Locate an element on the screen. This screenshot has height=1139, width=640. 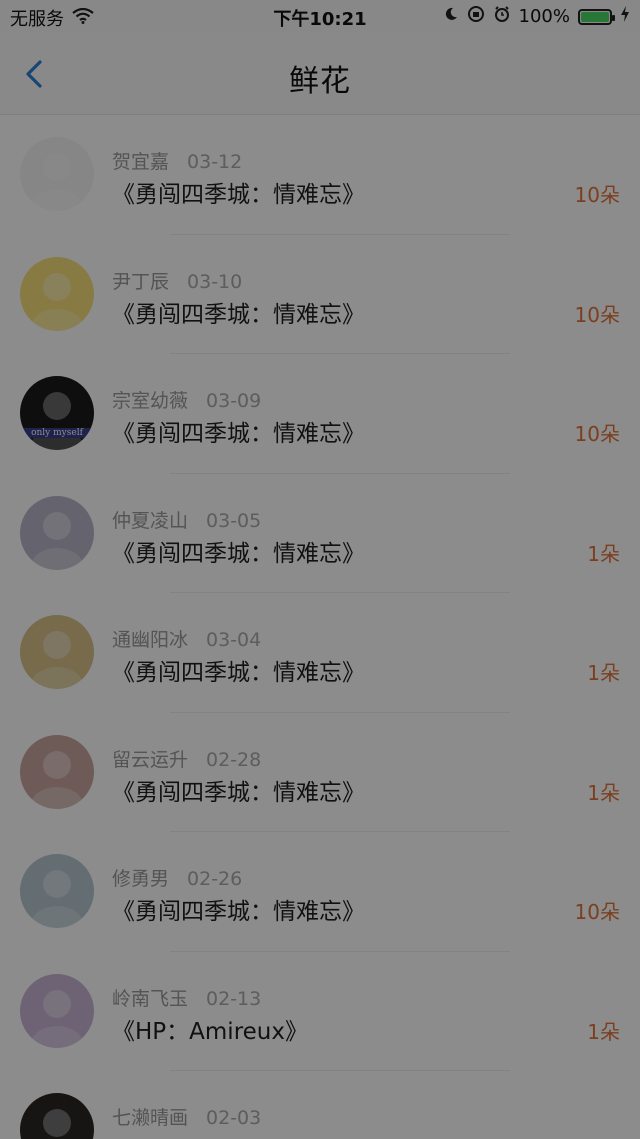
orientation-lock-icon is located at coordinates (476, 16).